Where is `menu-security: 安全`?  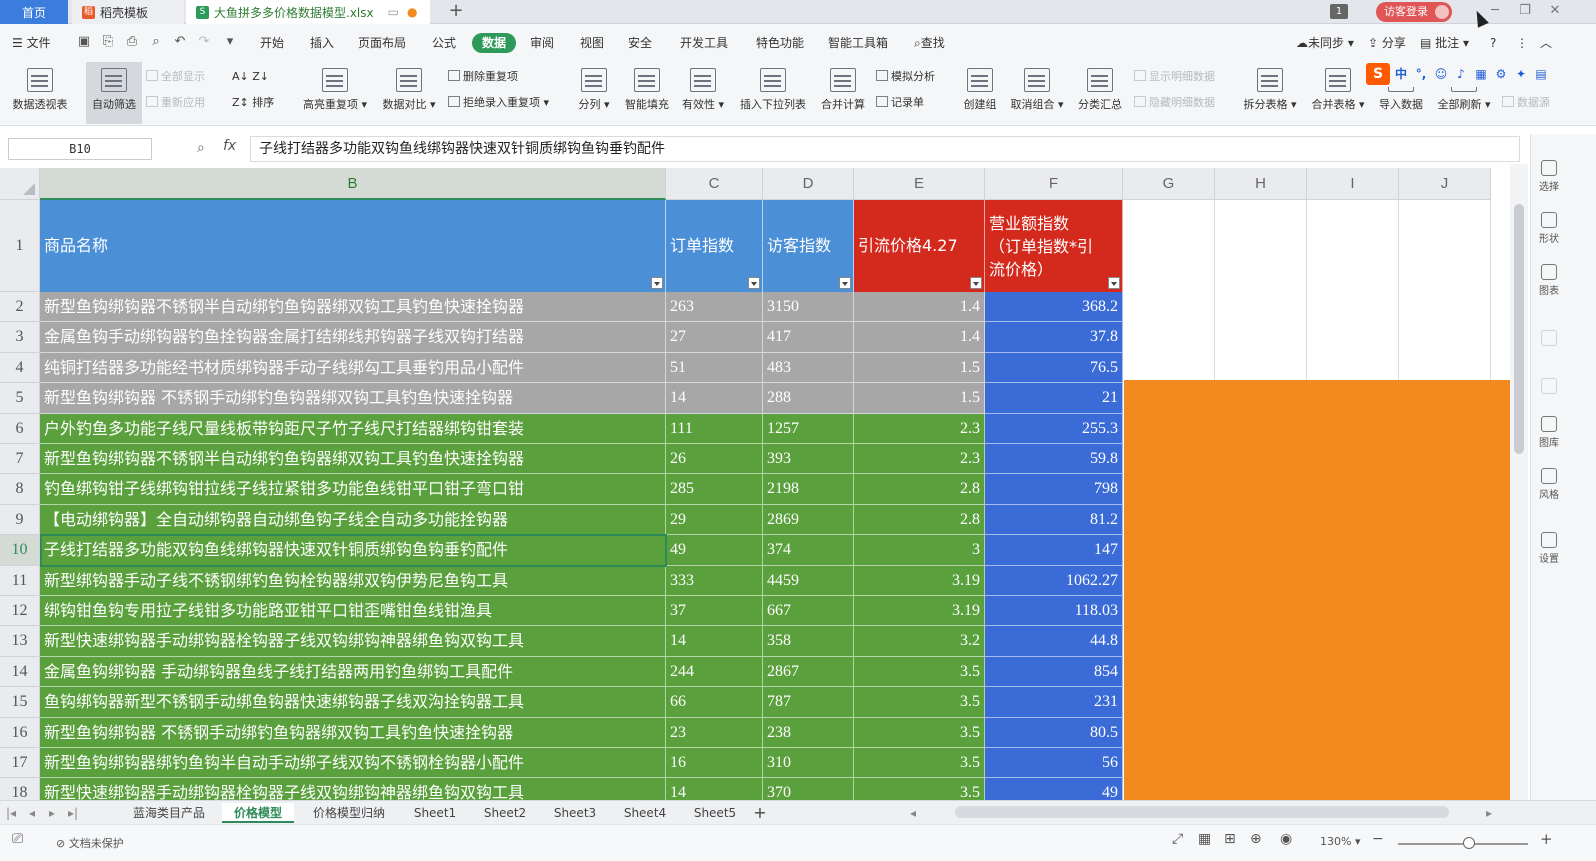
menu-security: 安全 is located at coordinates (640, 43).